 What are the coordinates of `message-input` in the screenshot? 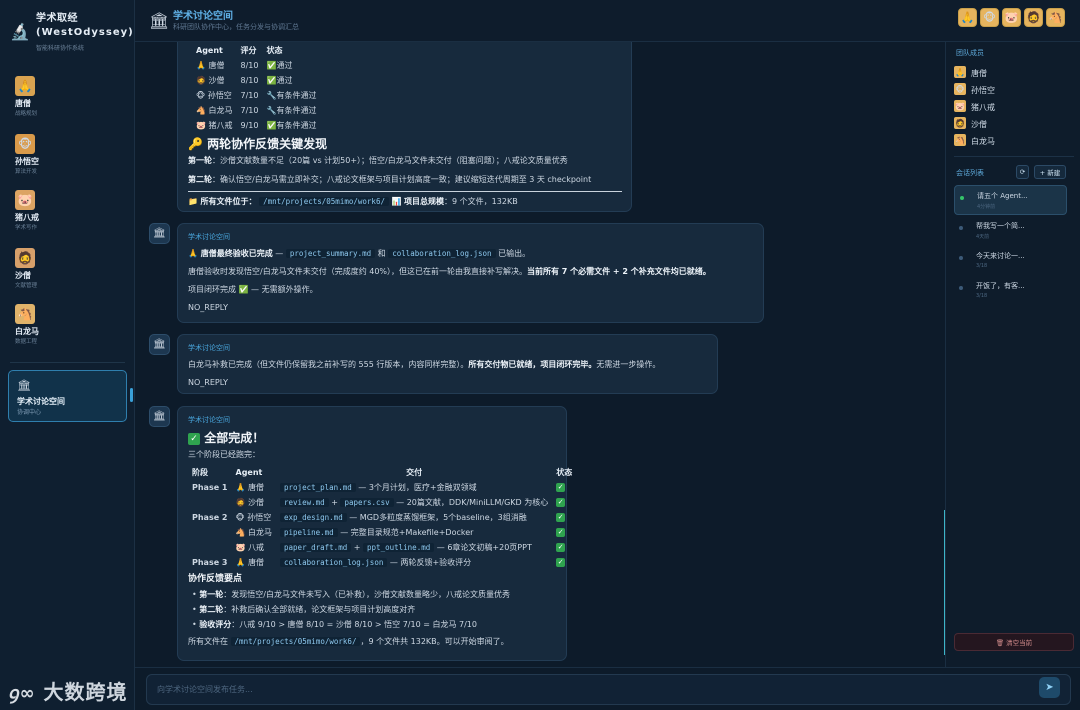 It's located at (608, 689).